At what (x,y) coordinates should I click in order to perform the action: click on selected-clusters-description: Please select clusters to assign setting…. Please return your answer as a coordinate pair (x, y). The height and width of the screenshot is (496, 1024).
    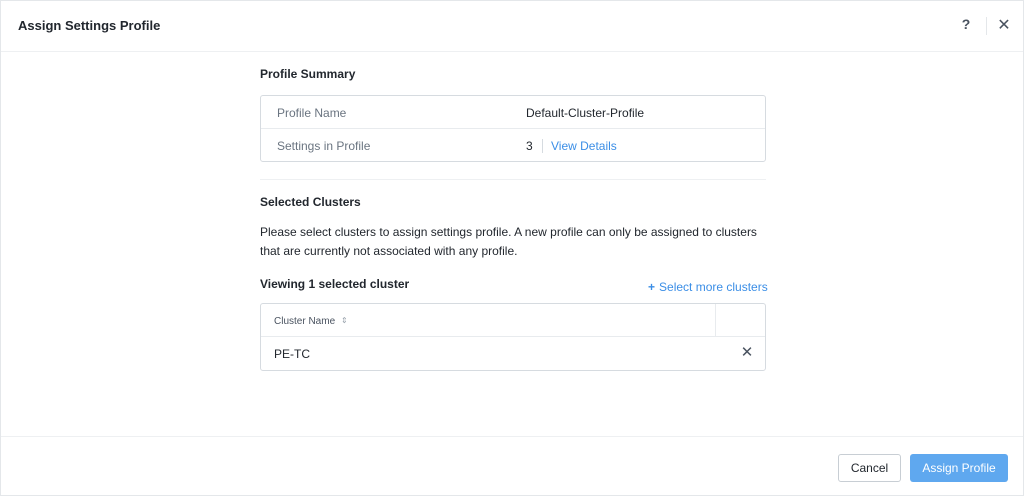
    Looking at the image, I should click on (508, 241).